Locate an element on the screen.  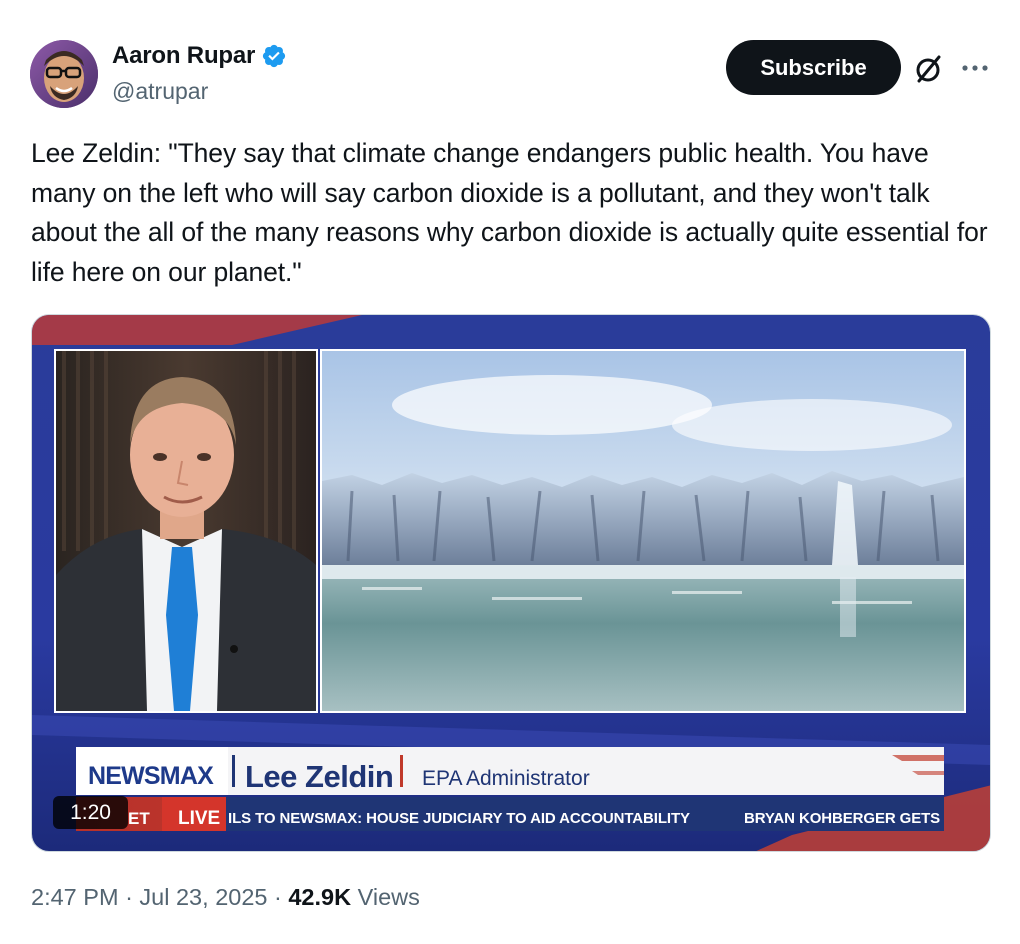
author-name-row: Aaron Rupar is located at coordinates (199, 56).